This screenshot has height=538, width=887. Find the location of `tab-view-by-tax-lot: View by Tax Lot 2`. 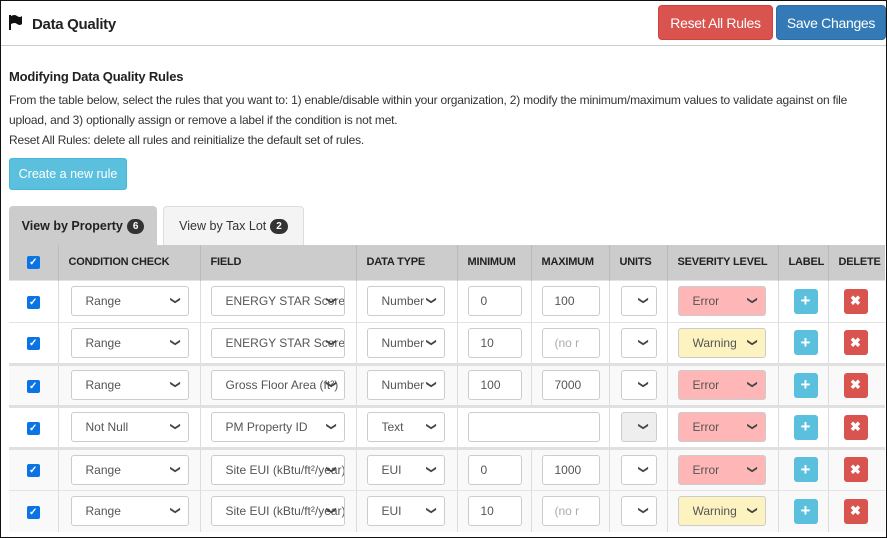

tab-view-by-tax-lot: View by Tax Lot 2 is located at coordinates (233, 225).